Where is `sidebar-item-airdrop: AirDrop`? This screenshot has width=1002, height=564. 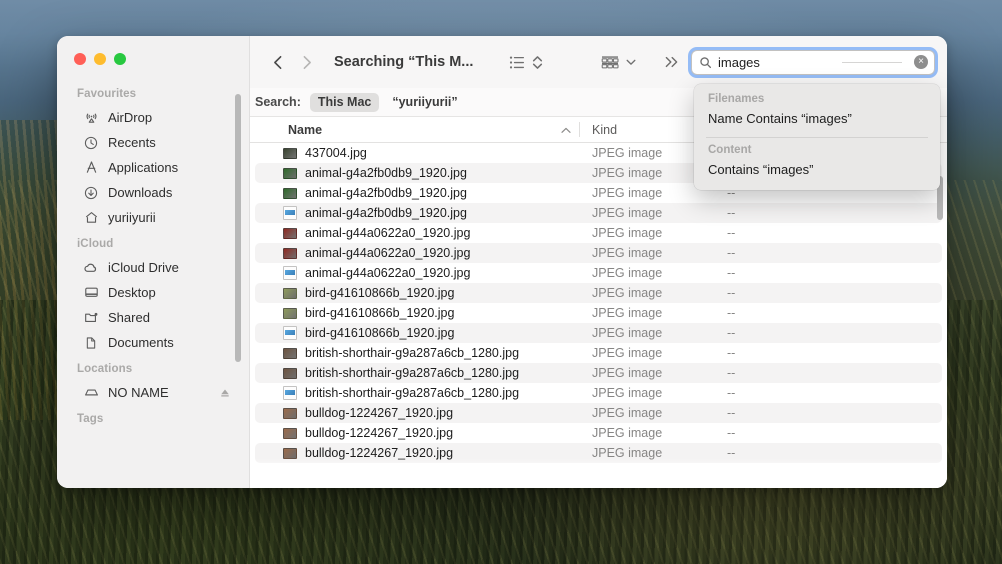
sidebar-item-airdrop: AirDrop is located at coordinates (152, 117).